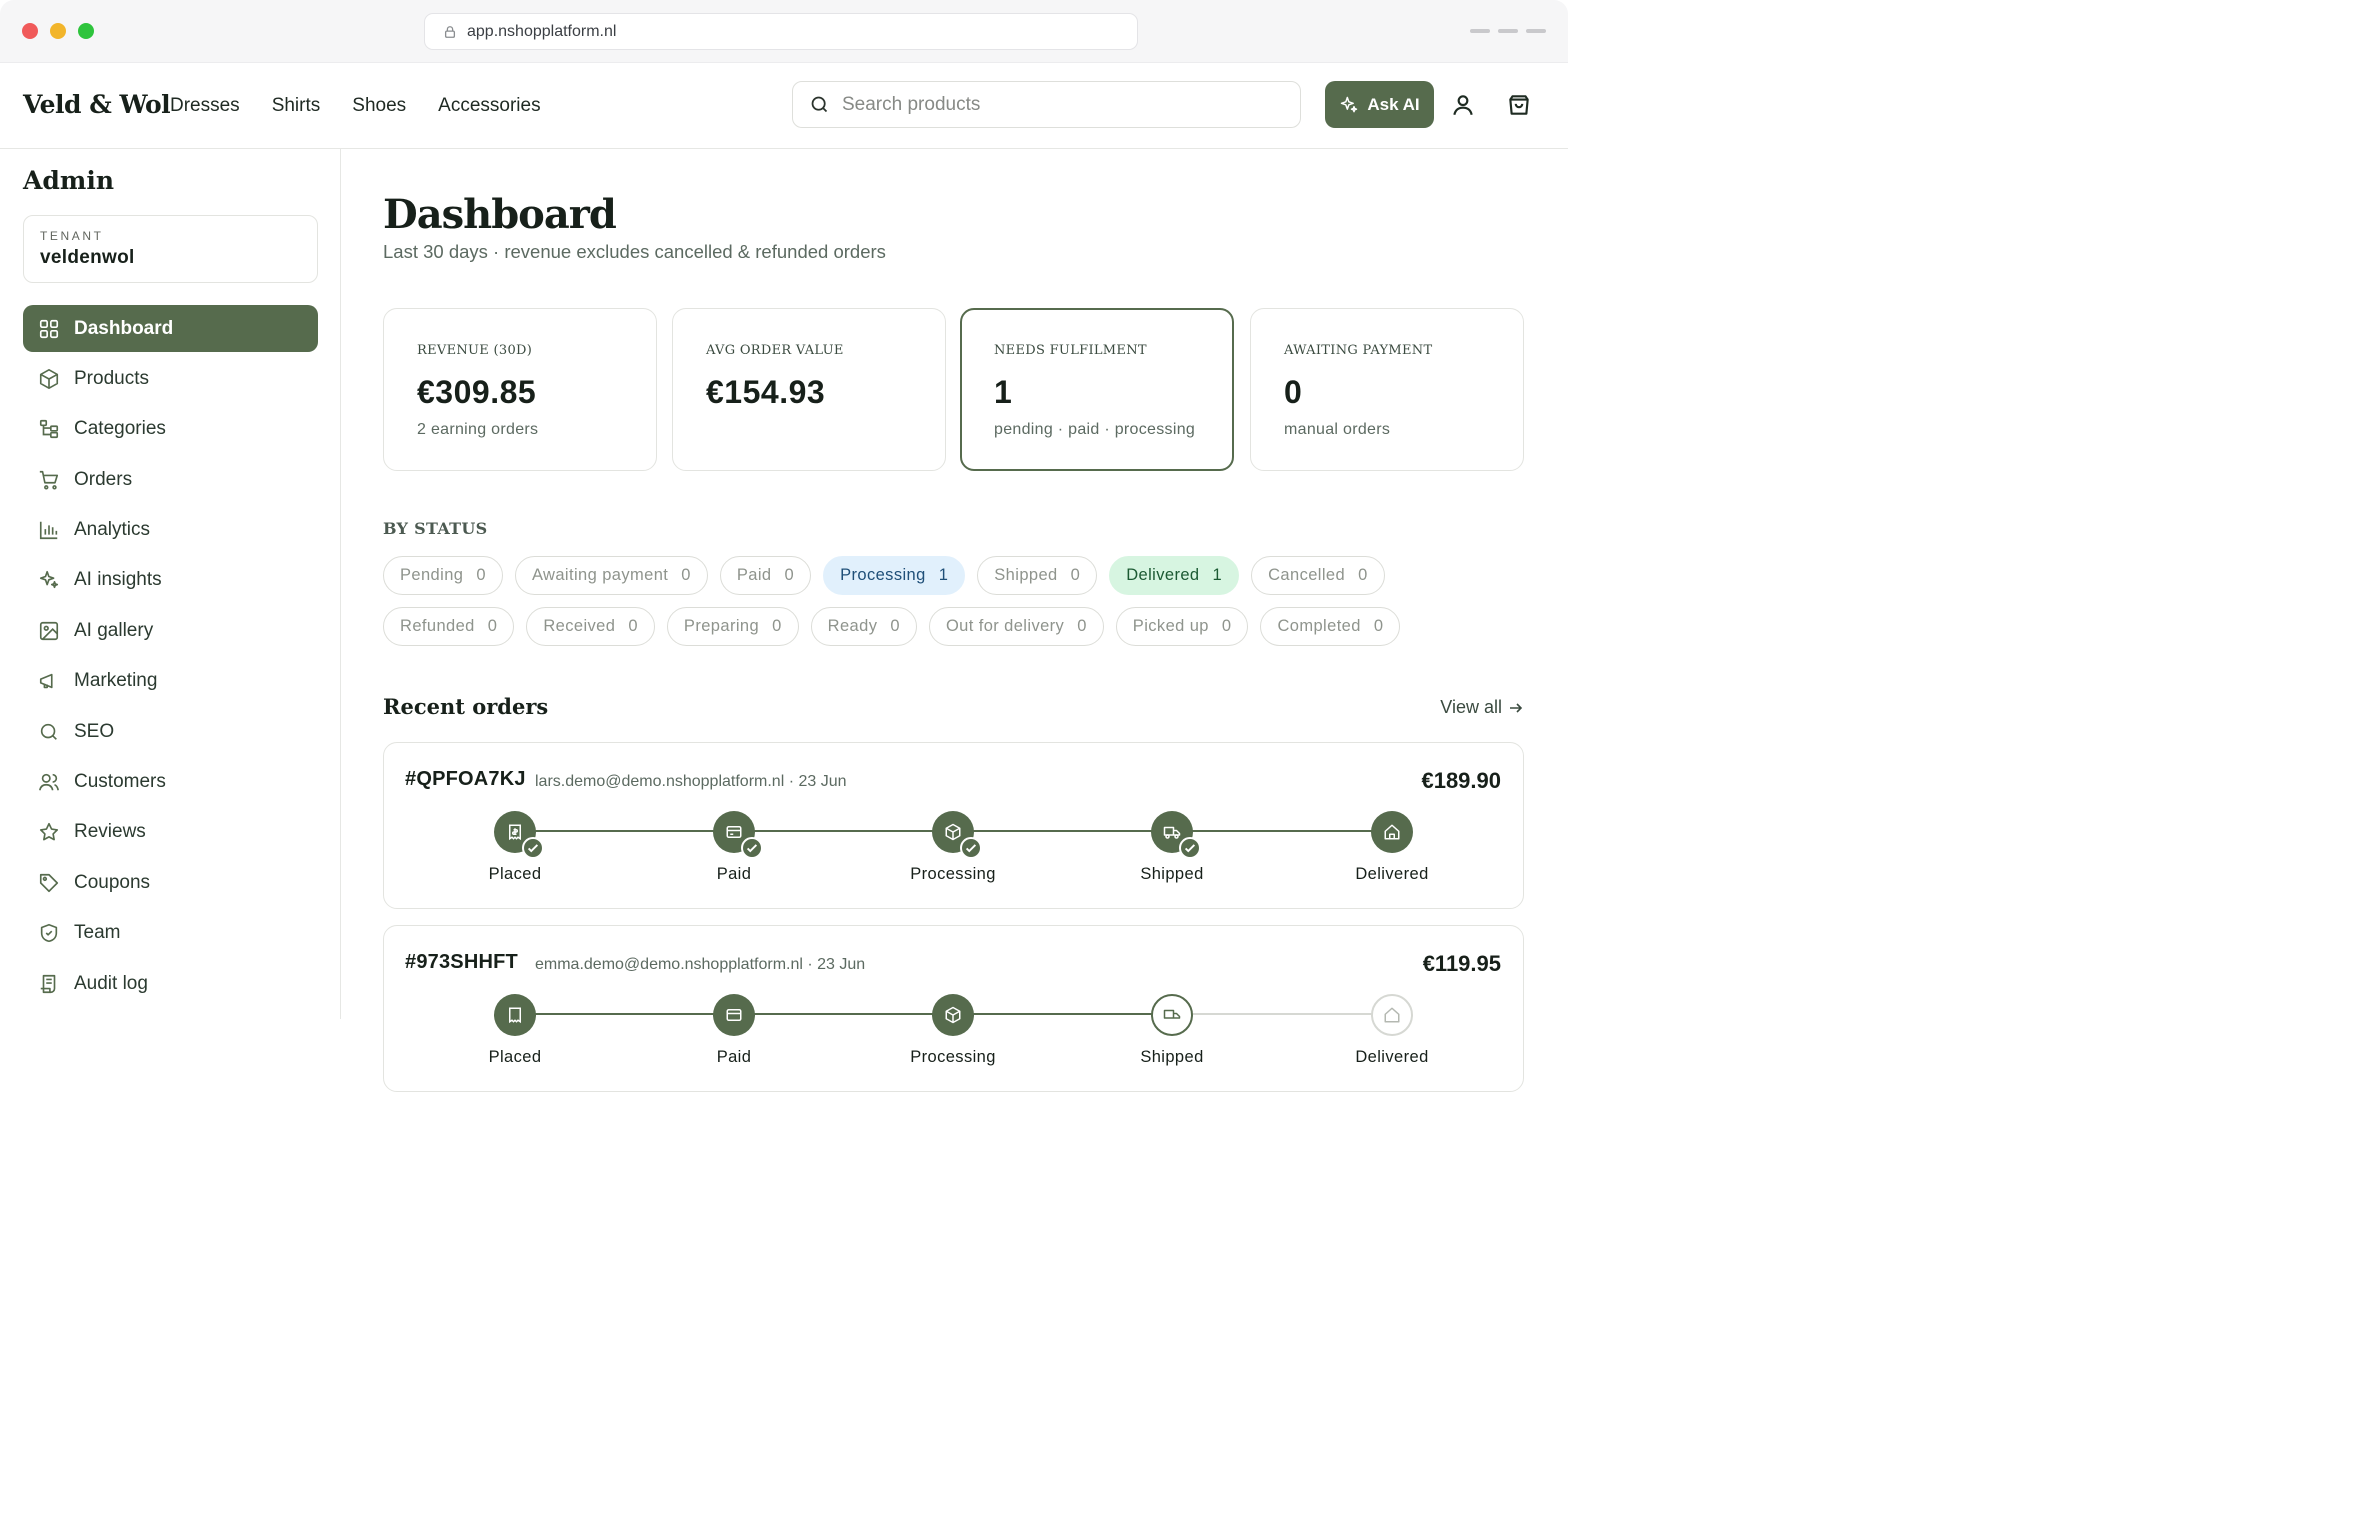 This screenshot has height=1536, width=2364. I want to click on status-chip-completed: Completed 0, so click(1330, 626).